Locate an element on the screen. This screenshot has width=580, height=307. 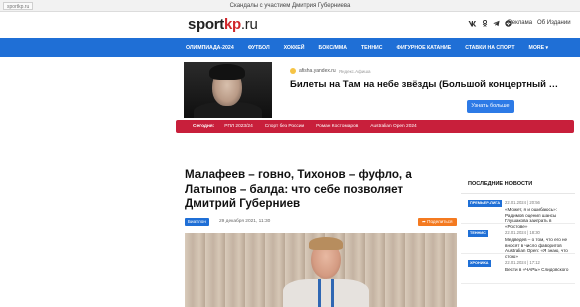
news-category-badge: ХРОНИКА is located at coordinates (479, 263).